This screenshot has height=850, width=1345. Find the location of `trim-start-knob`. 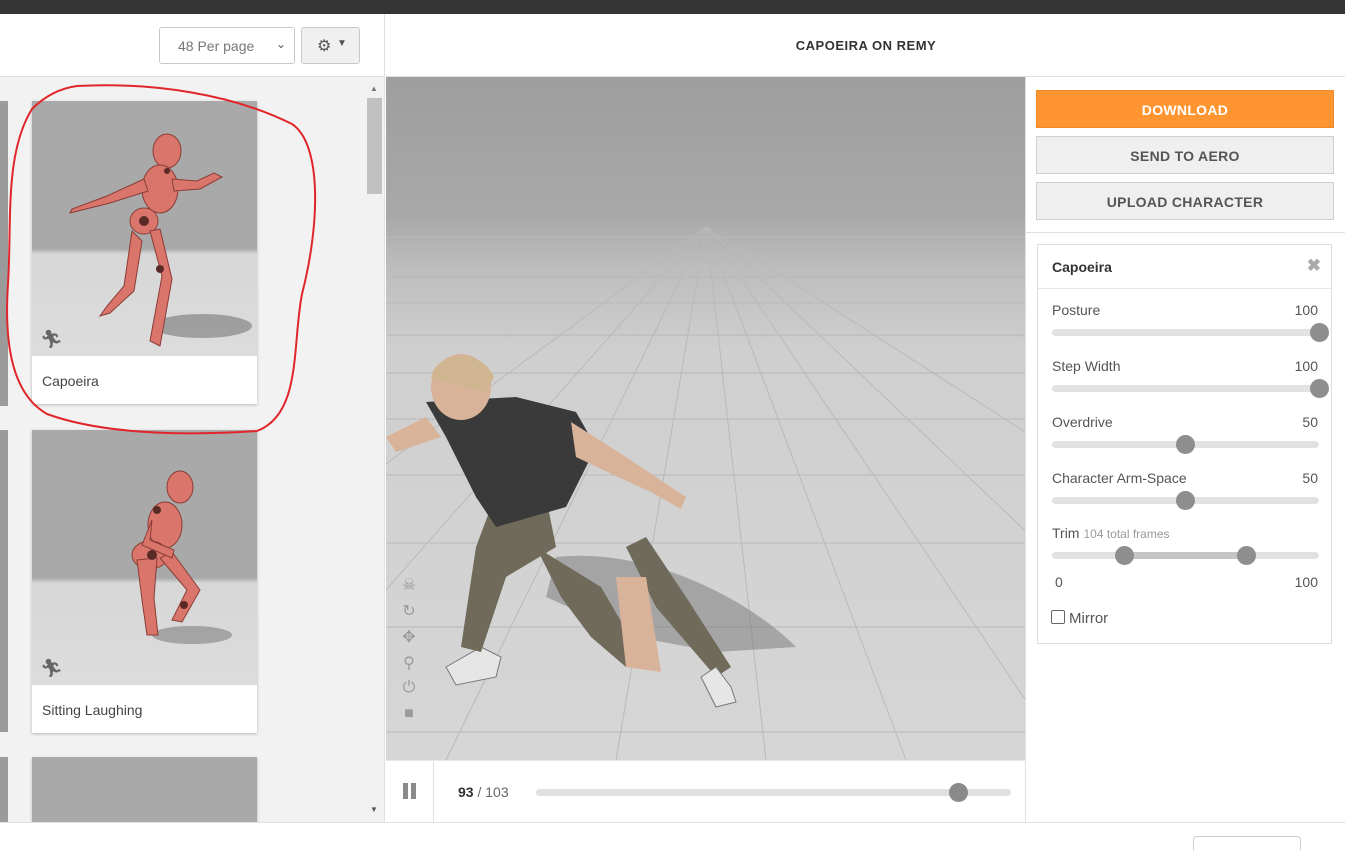

trim-start-knob is located at coordinates (1124, 555).